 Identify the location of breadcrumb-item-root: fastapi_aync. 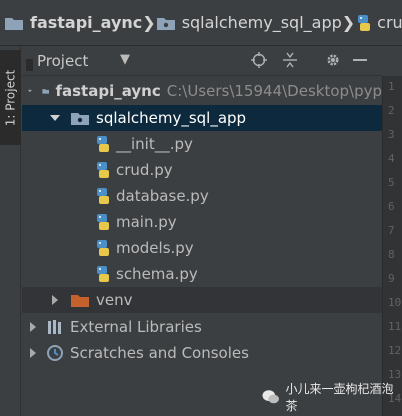
(73, 22).